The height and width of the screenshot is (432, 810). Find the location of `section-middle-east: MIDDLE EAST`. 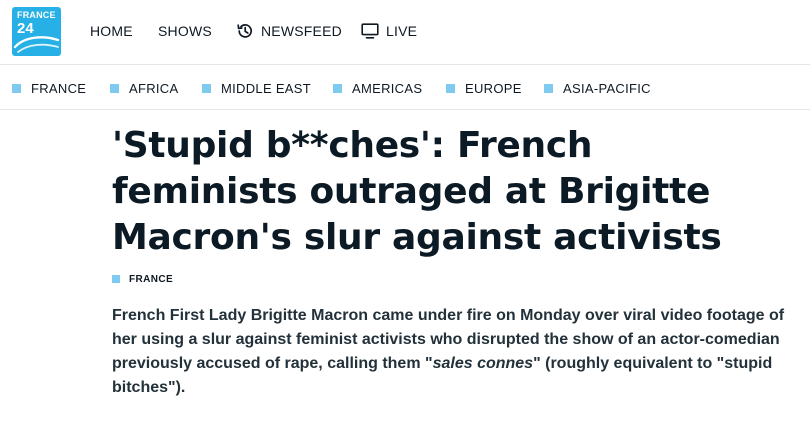

section-middle-east: MIDDLE EAST is located at coordinates (256, 88).